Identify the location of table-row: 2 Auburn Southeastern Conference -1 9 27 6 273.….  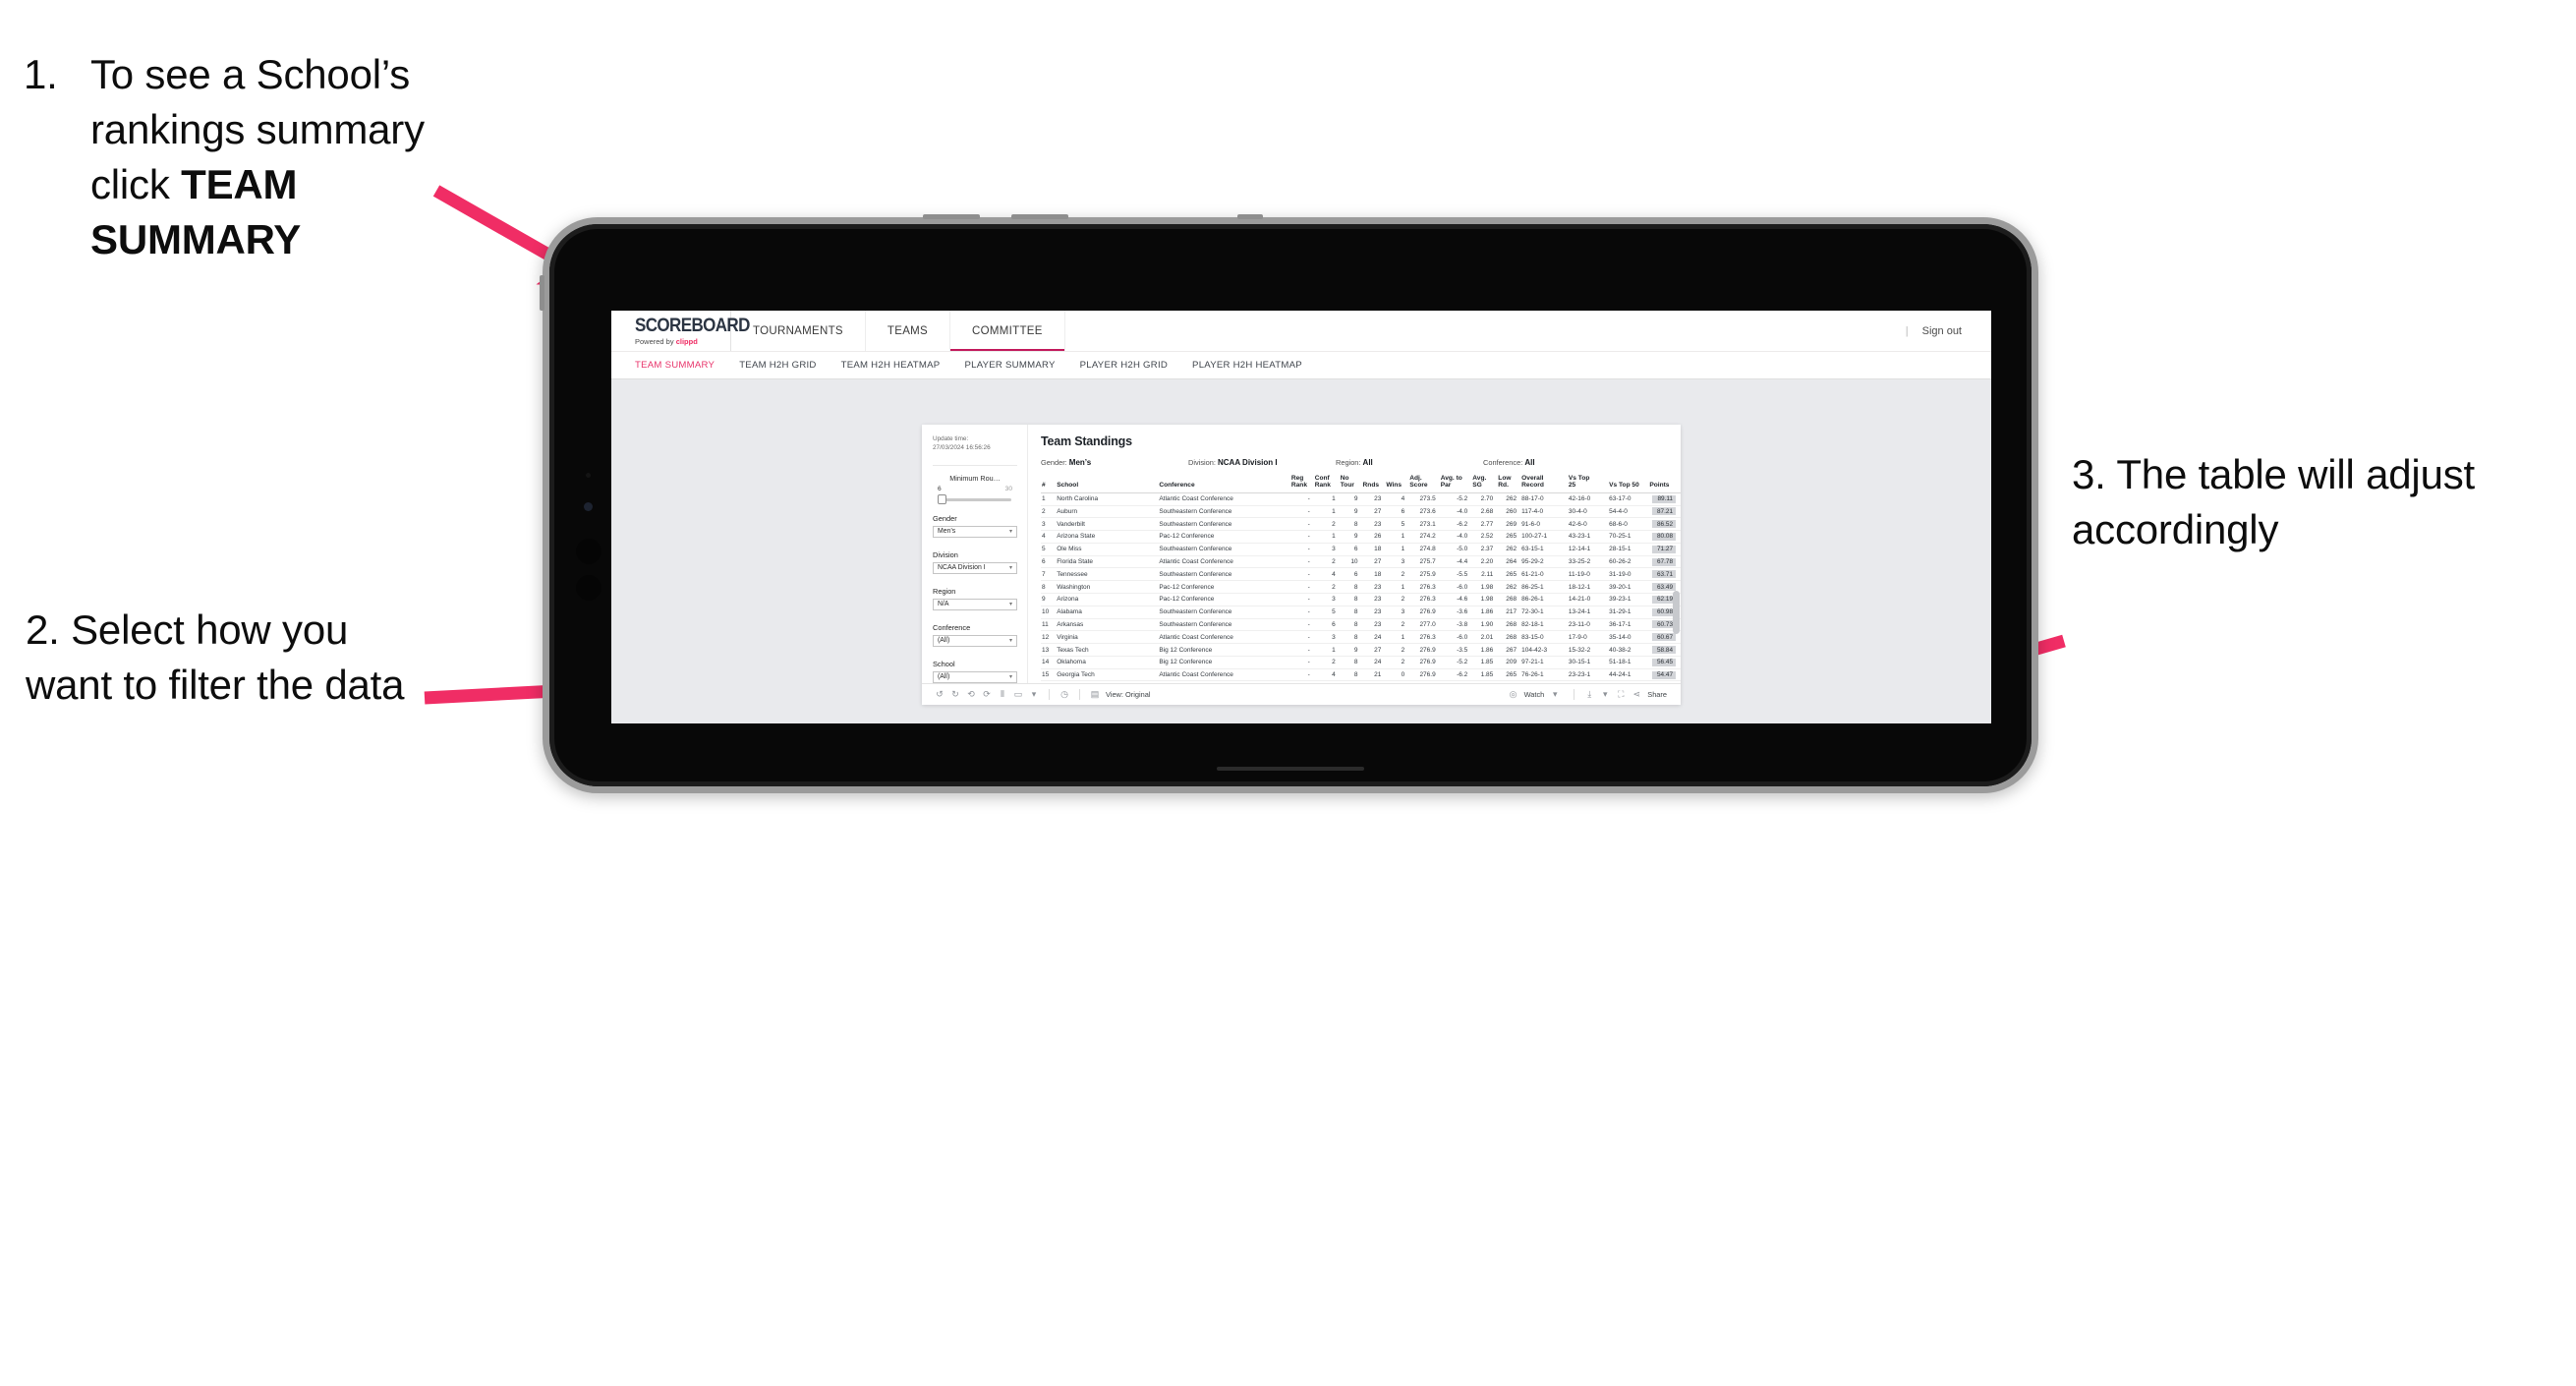
(1361, 512).